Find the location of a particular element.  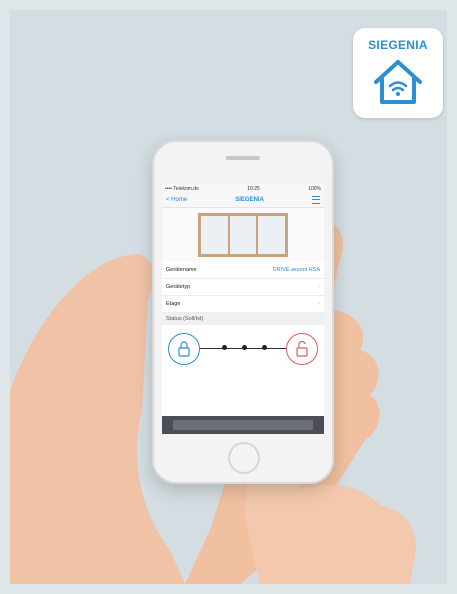

status-bar: •••• Telekom.de 10:25 100% is located at coordinates (243, 188).